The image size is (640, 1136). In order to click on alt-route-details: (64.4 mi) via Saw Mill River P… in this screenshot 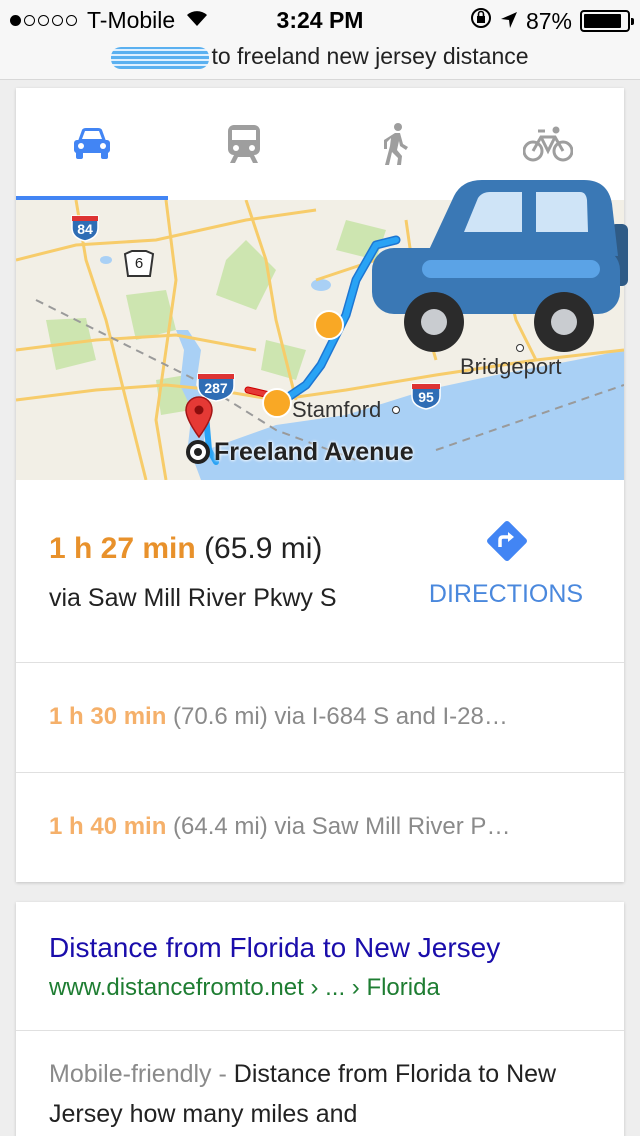, I will do `click(338, 826)`.